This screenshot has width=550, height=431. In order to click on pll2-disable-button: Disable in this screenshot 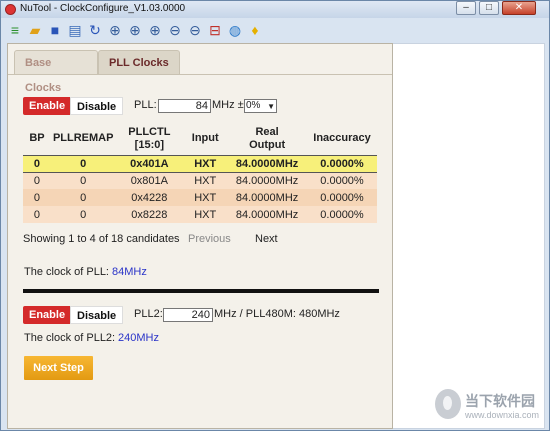, I will do `click(97, 315)`.